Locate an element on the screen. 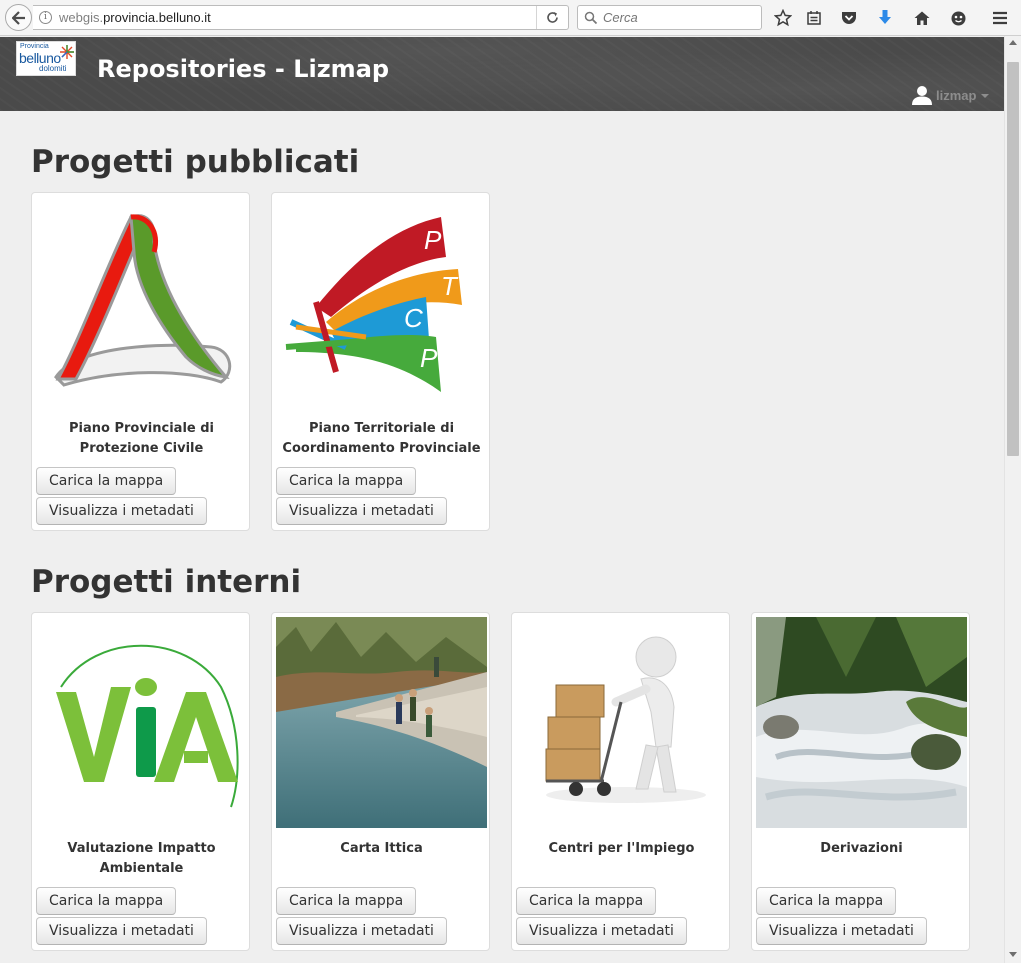  user-icon is located at coordinates (922, 95).